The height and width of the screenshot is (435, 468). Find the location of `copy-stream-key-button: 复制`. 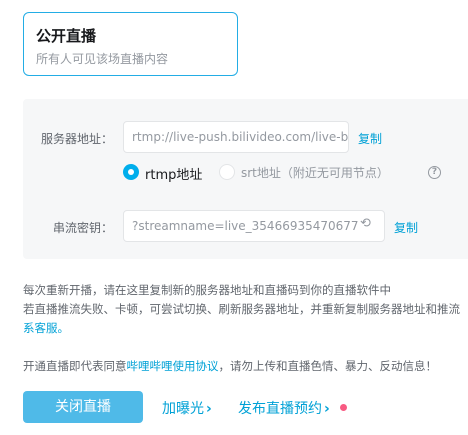

copy-stream-key-button: 复制 is located at coordinates (406, 227).